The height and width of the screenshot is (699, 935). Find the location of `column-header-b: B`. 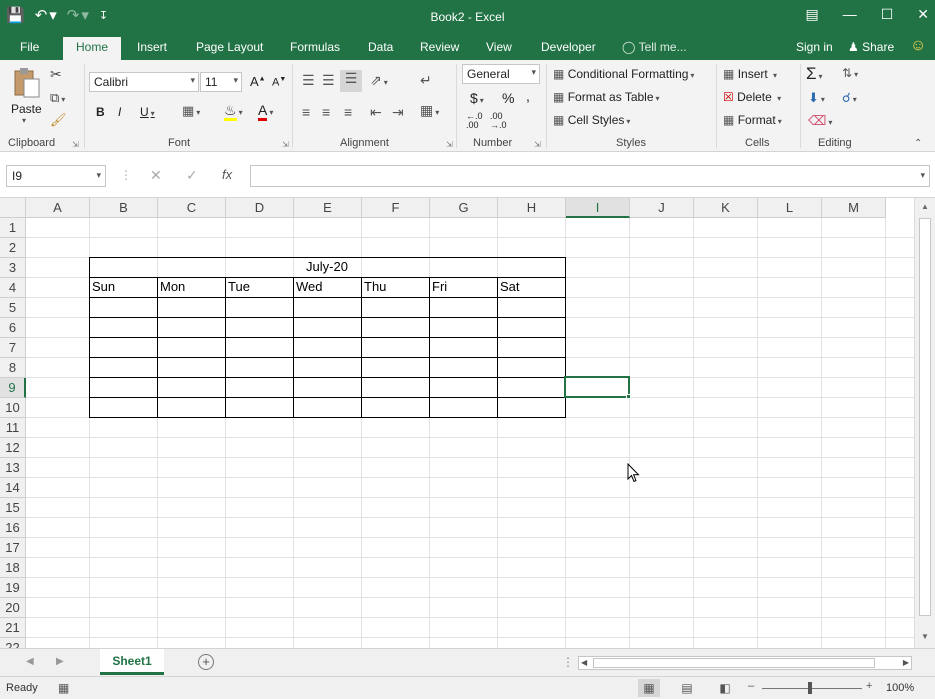

column-header-b: B is located at coordinates (124, 208).